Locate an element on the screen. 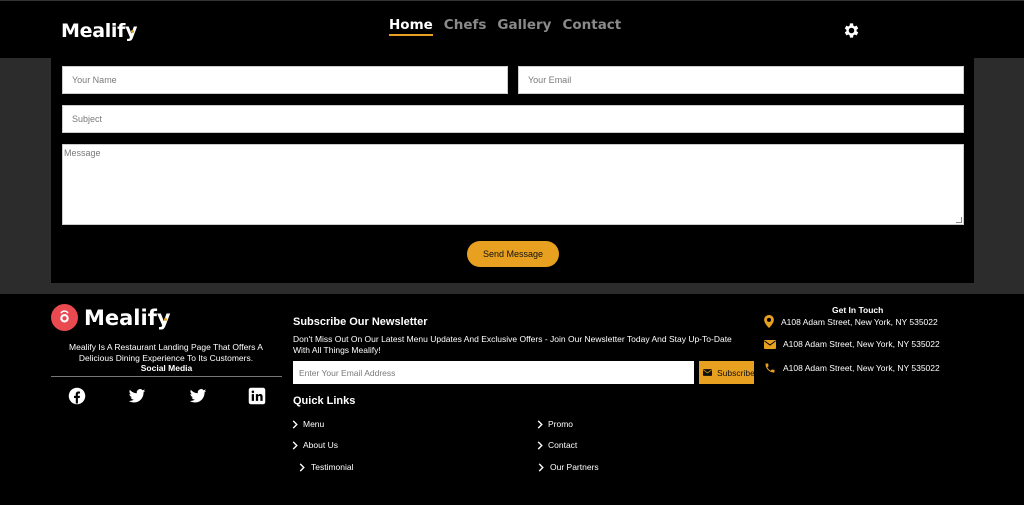 Image resolution: width=1024 pixels, height=505 pixels. quick-link-label: Menu is located at coordinates (314, 424).